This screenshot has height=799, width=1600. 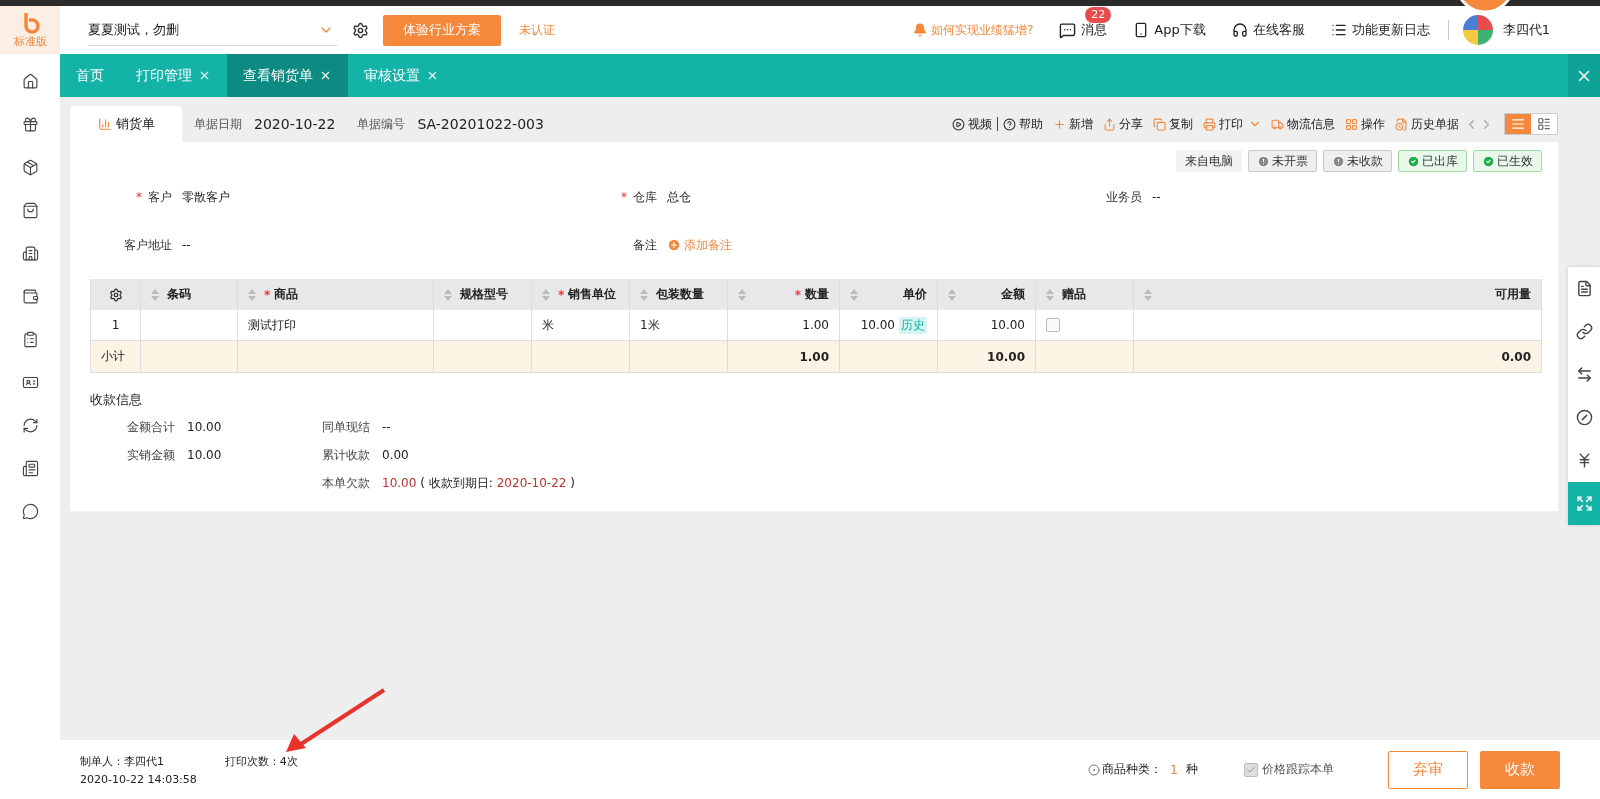 What do you see at coordinates (1380, 30) in the screenshot?
I see `header-link: 功能更新日志` at bounding box center [1380, 30].